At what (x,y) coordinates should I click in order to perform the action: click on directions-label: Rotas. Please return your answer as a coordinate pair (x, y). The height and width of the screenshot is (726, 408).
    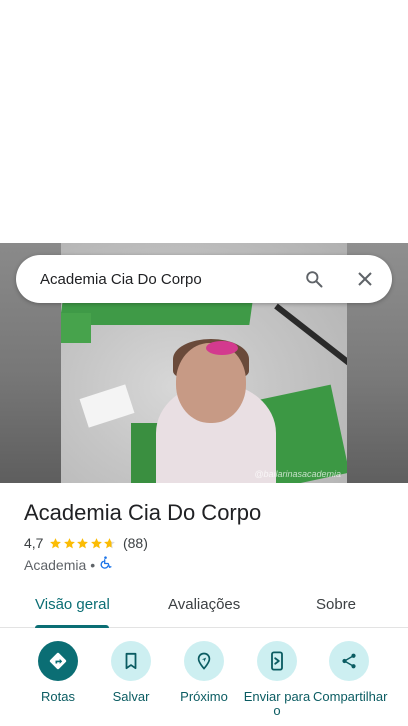
    Looking at the image, I should click on (58, 696).